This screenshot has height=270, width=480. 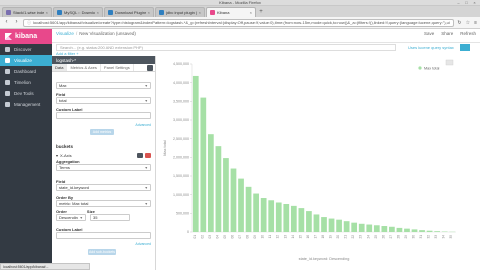 I want to click on minimize-icon: –, so click(x=458, y=3).